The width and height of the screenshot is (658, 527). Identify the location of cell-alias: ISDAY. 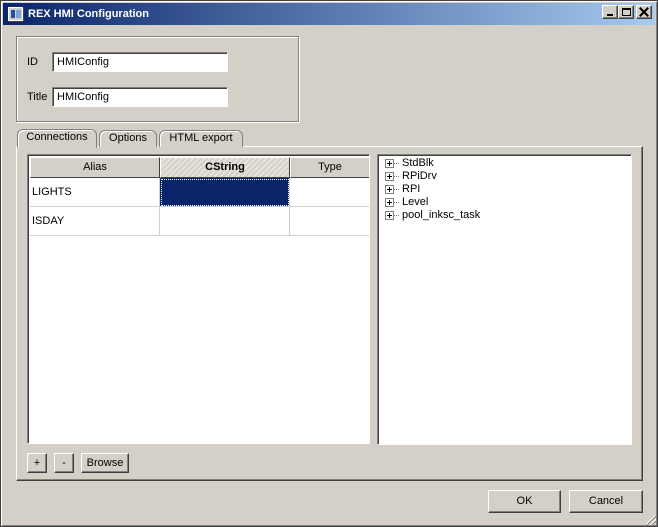
(95, 221).